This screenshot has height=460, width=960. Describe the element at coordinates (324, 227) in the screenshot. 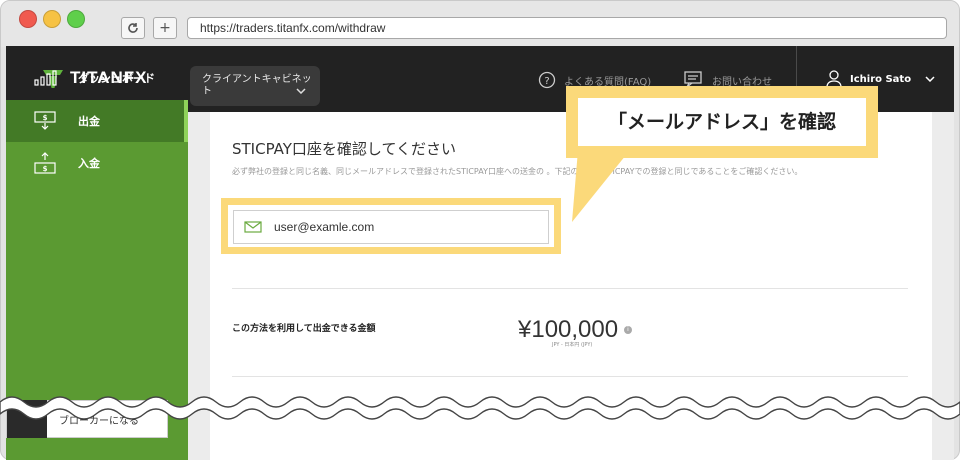

I see `email-value: user@examle.com` at that location.